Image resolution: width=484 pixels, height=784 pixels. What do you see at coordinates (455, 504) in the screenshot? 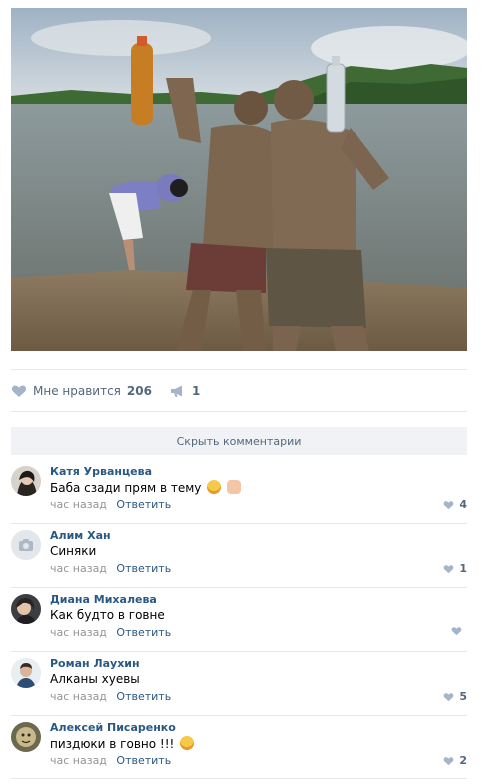
I see `comment-like-button: 4` at bounding box center [455, 504].